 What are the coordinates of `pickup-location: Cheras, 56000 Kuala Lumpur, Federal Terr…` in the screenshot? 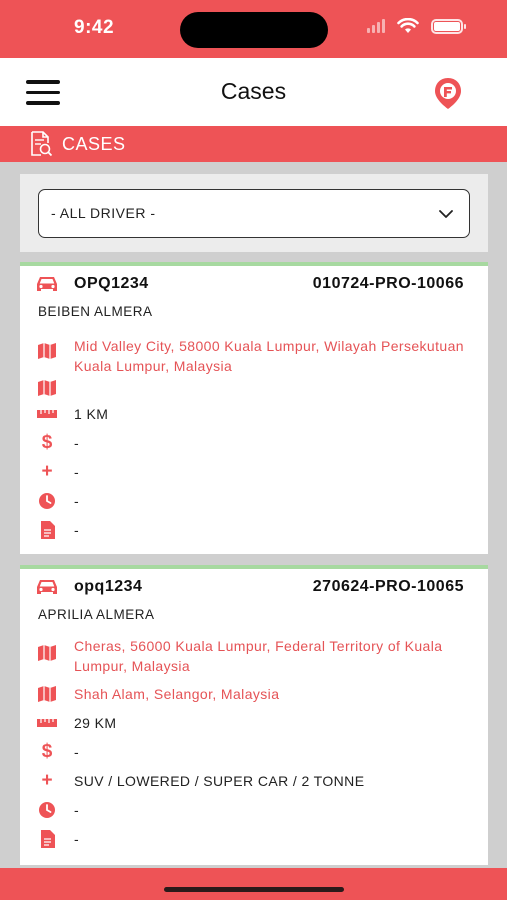 It's located at (258, 656).